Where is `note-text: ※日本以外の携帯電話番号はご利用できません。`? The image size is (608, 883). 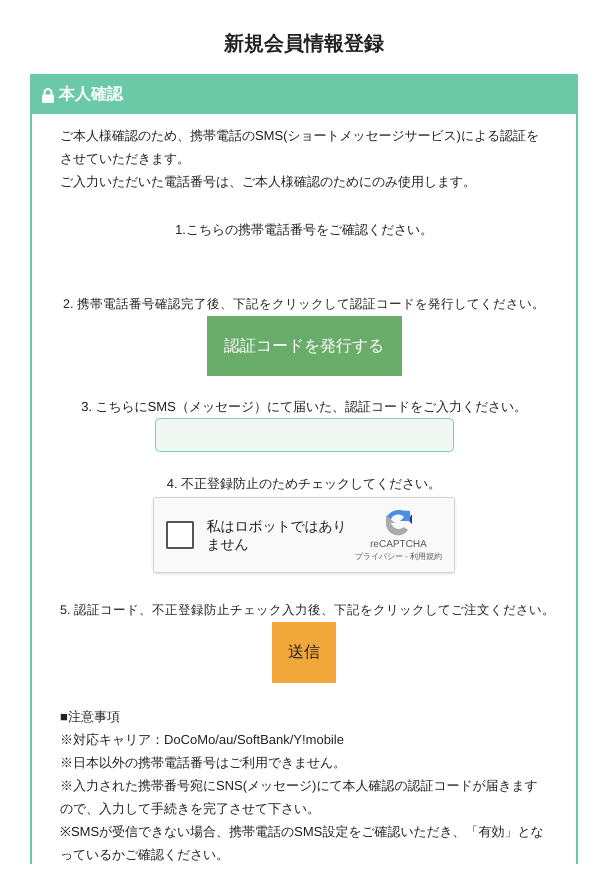 note-text: ※日本以外の携帯電話番号はご利用できません。 is located at coordinates (203, 763).